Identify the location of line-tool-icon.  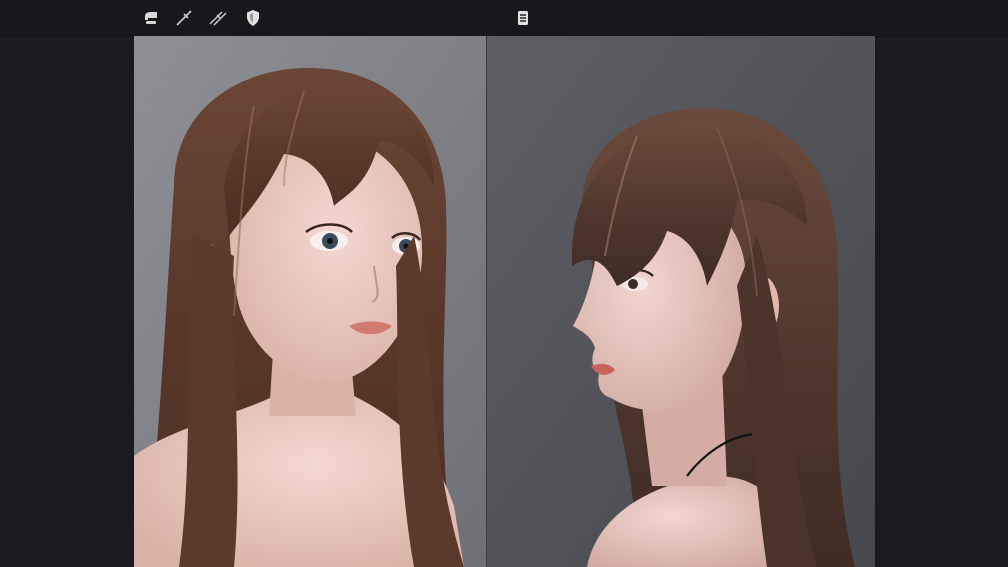
(184, 18).